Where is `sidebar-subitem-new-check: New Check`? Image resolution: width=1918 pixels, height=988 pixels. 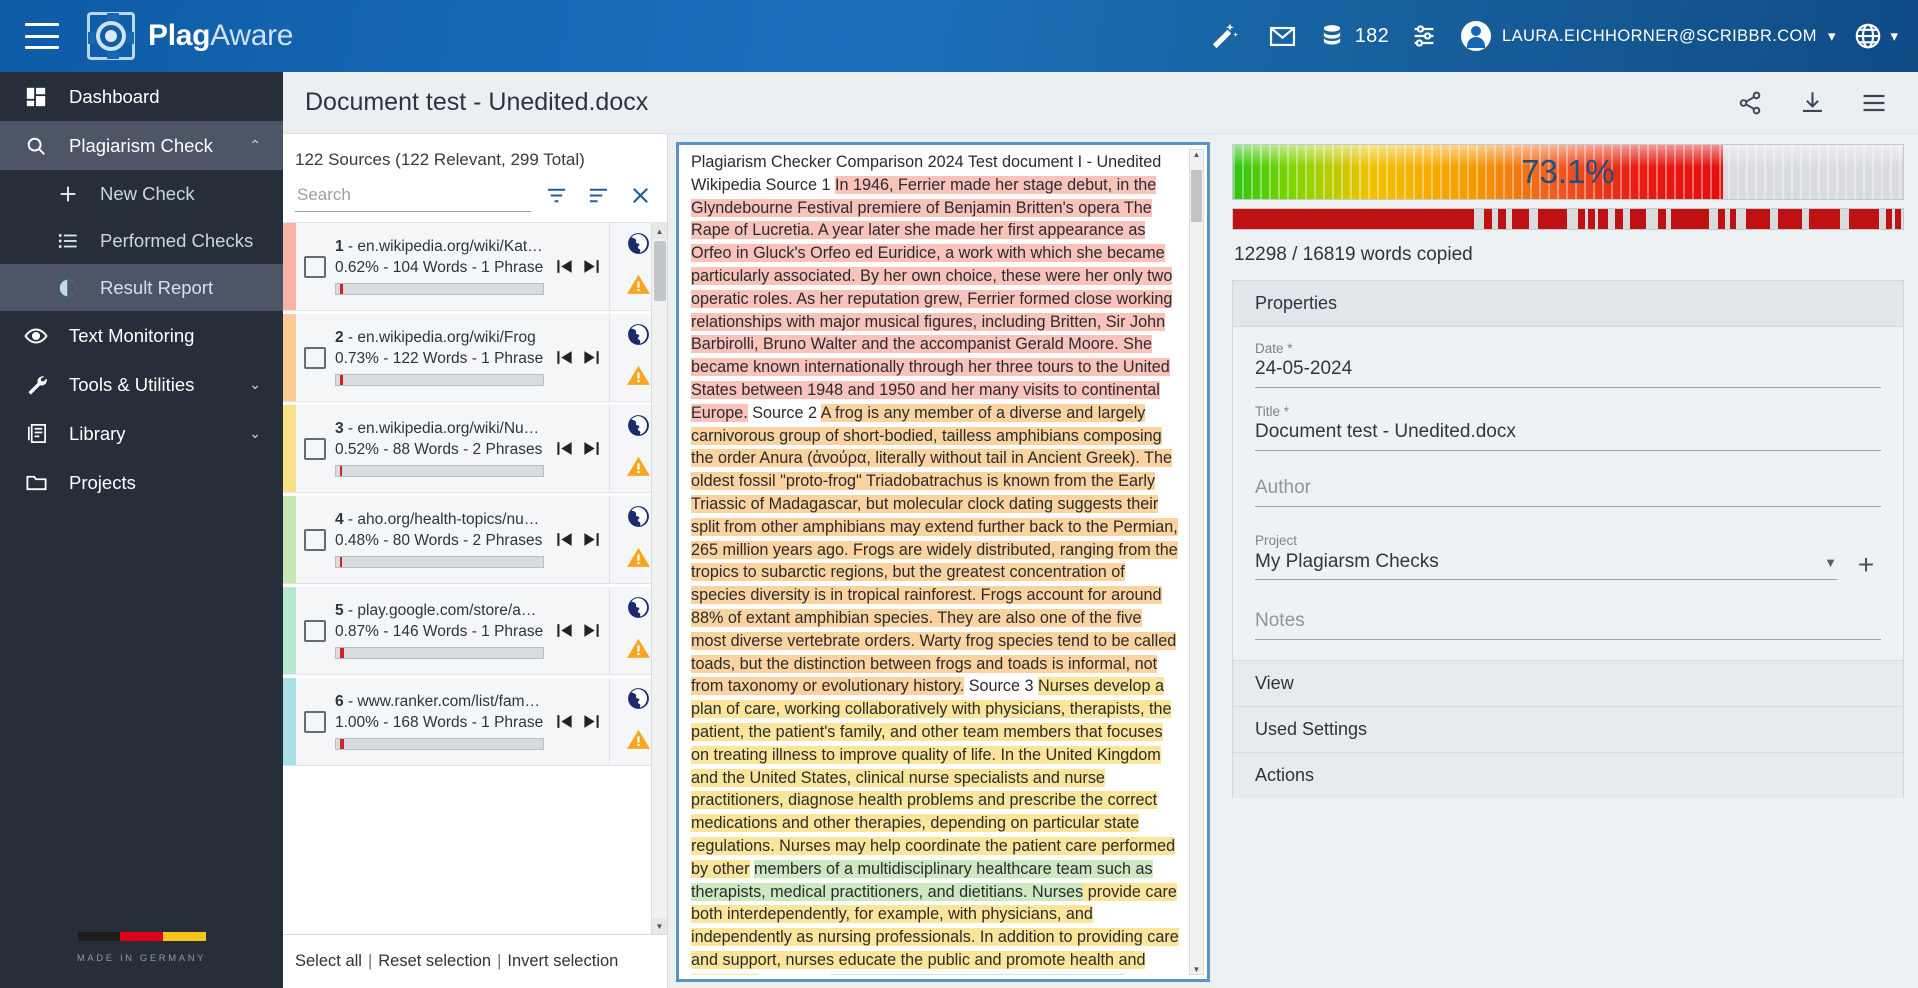 sidebar-subitem-new-check: New Check is located at coordinates (141, 193).